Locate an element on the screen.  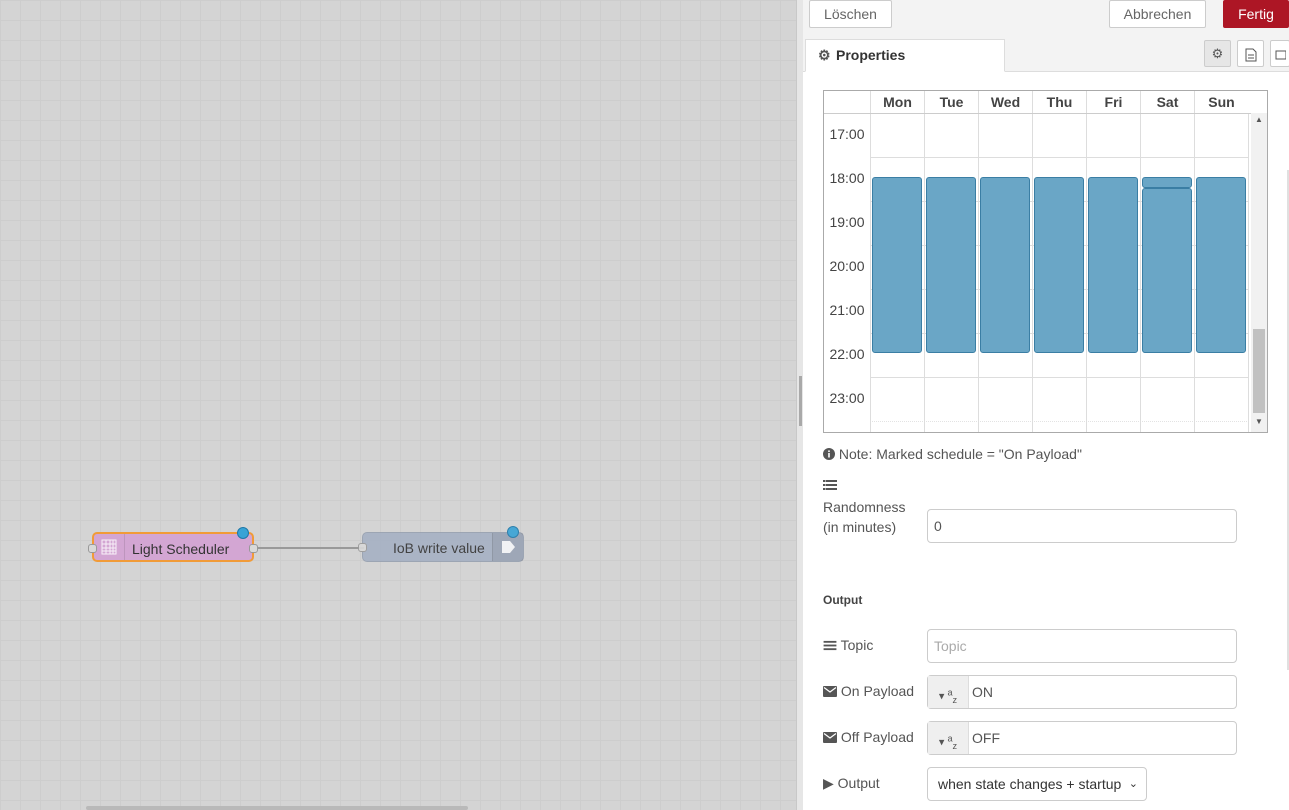
schedule-header: Mon Tue Wed Thu Fri Sat Sun is located at coordinates (1045, 102).